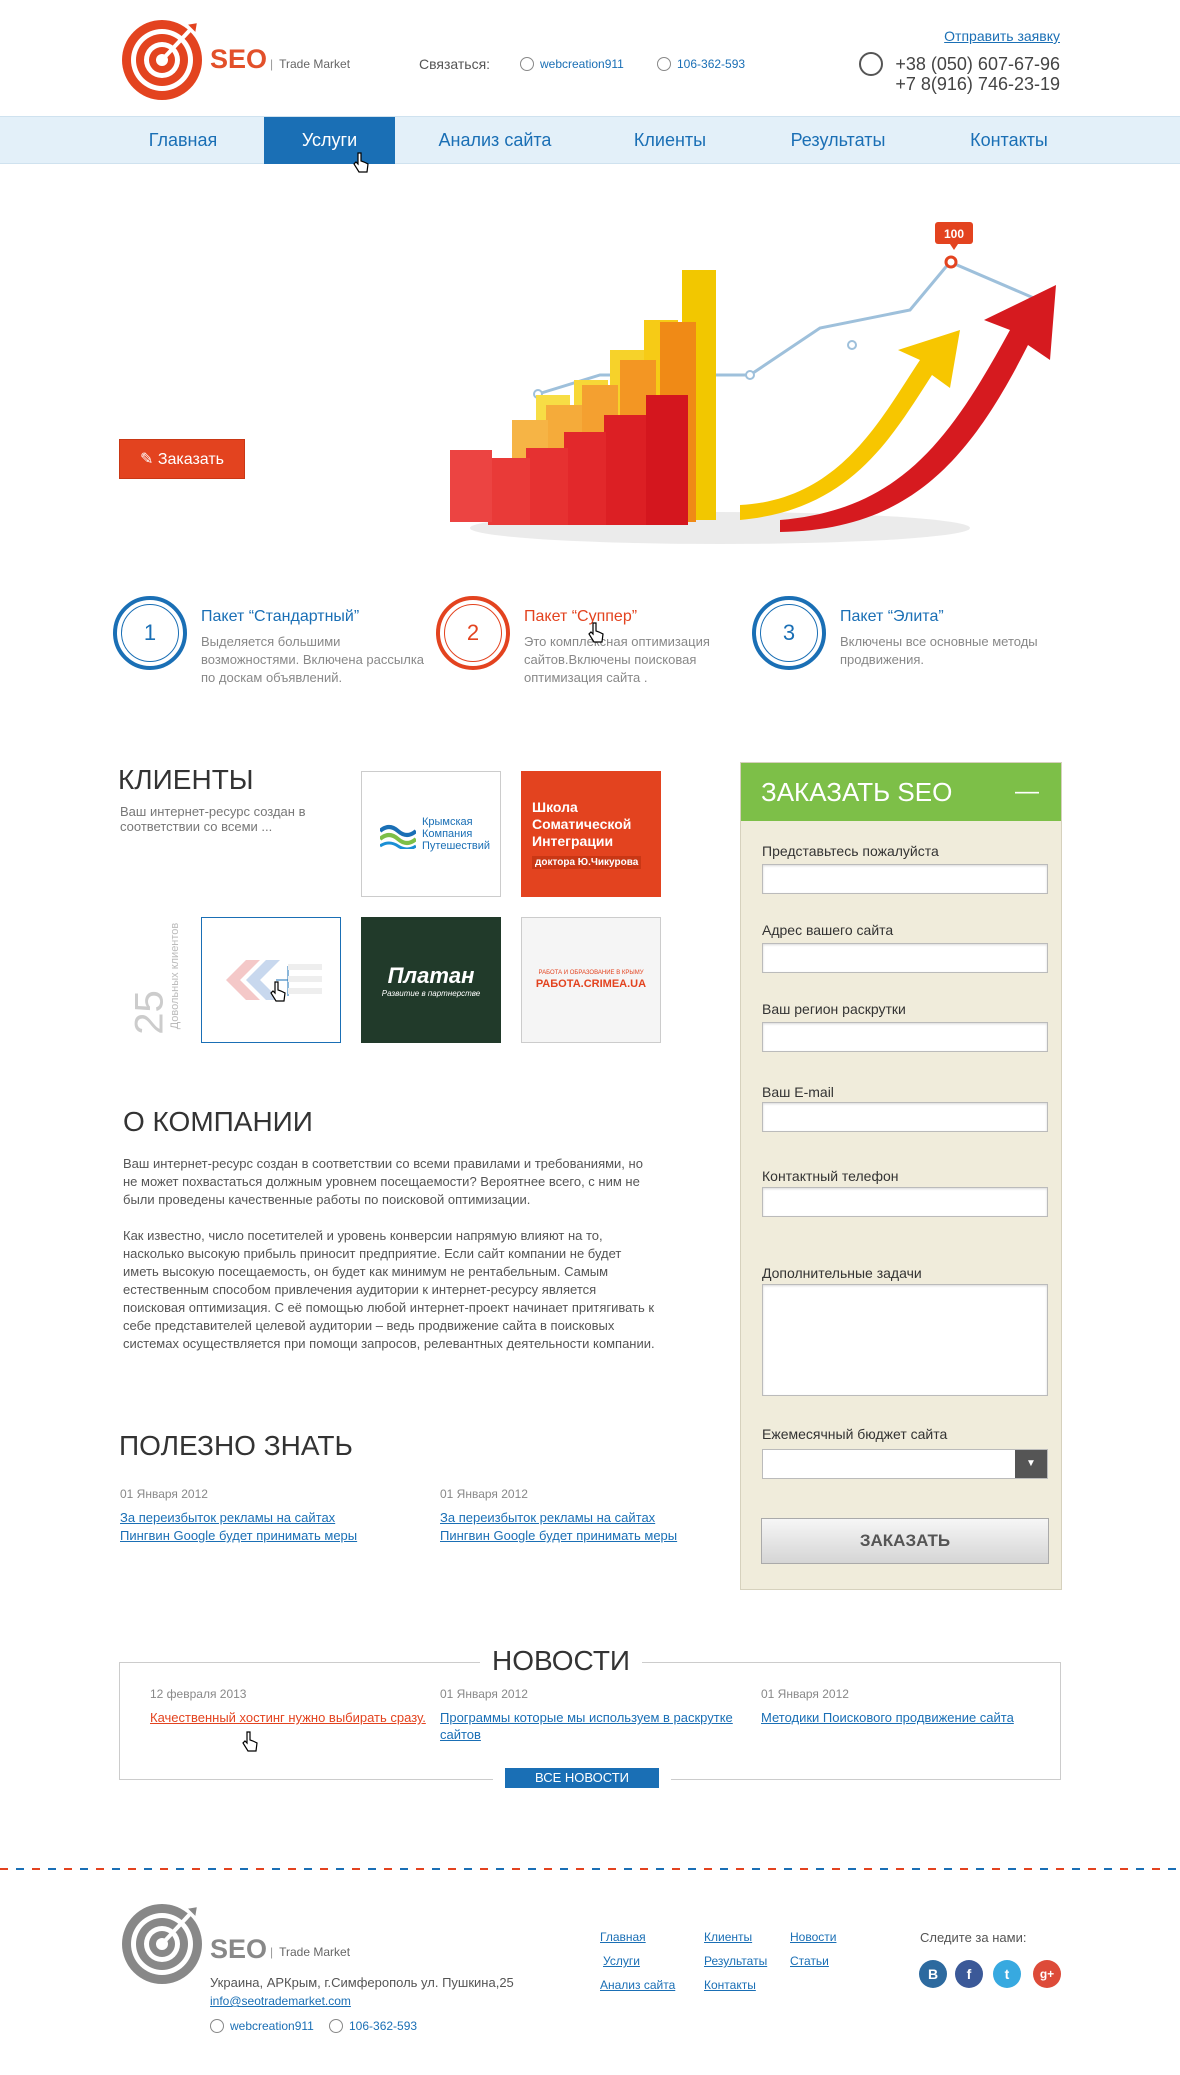 The image size is (1180, 2075). What do you see at coordinates (398, 834) in the screenshot?
I see `waves-icon` at bounding box center [398, 834].